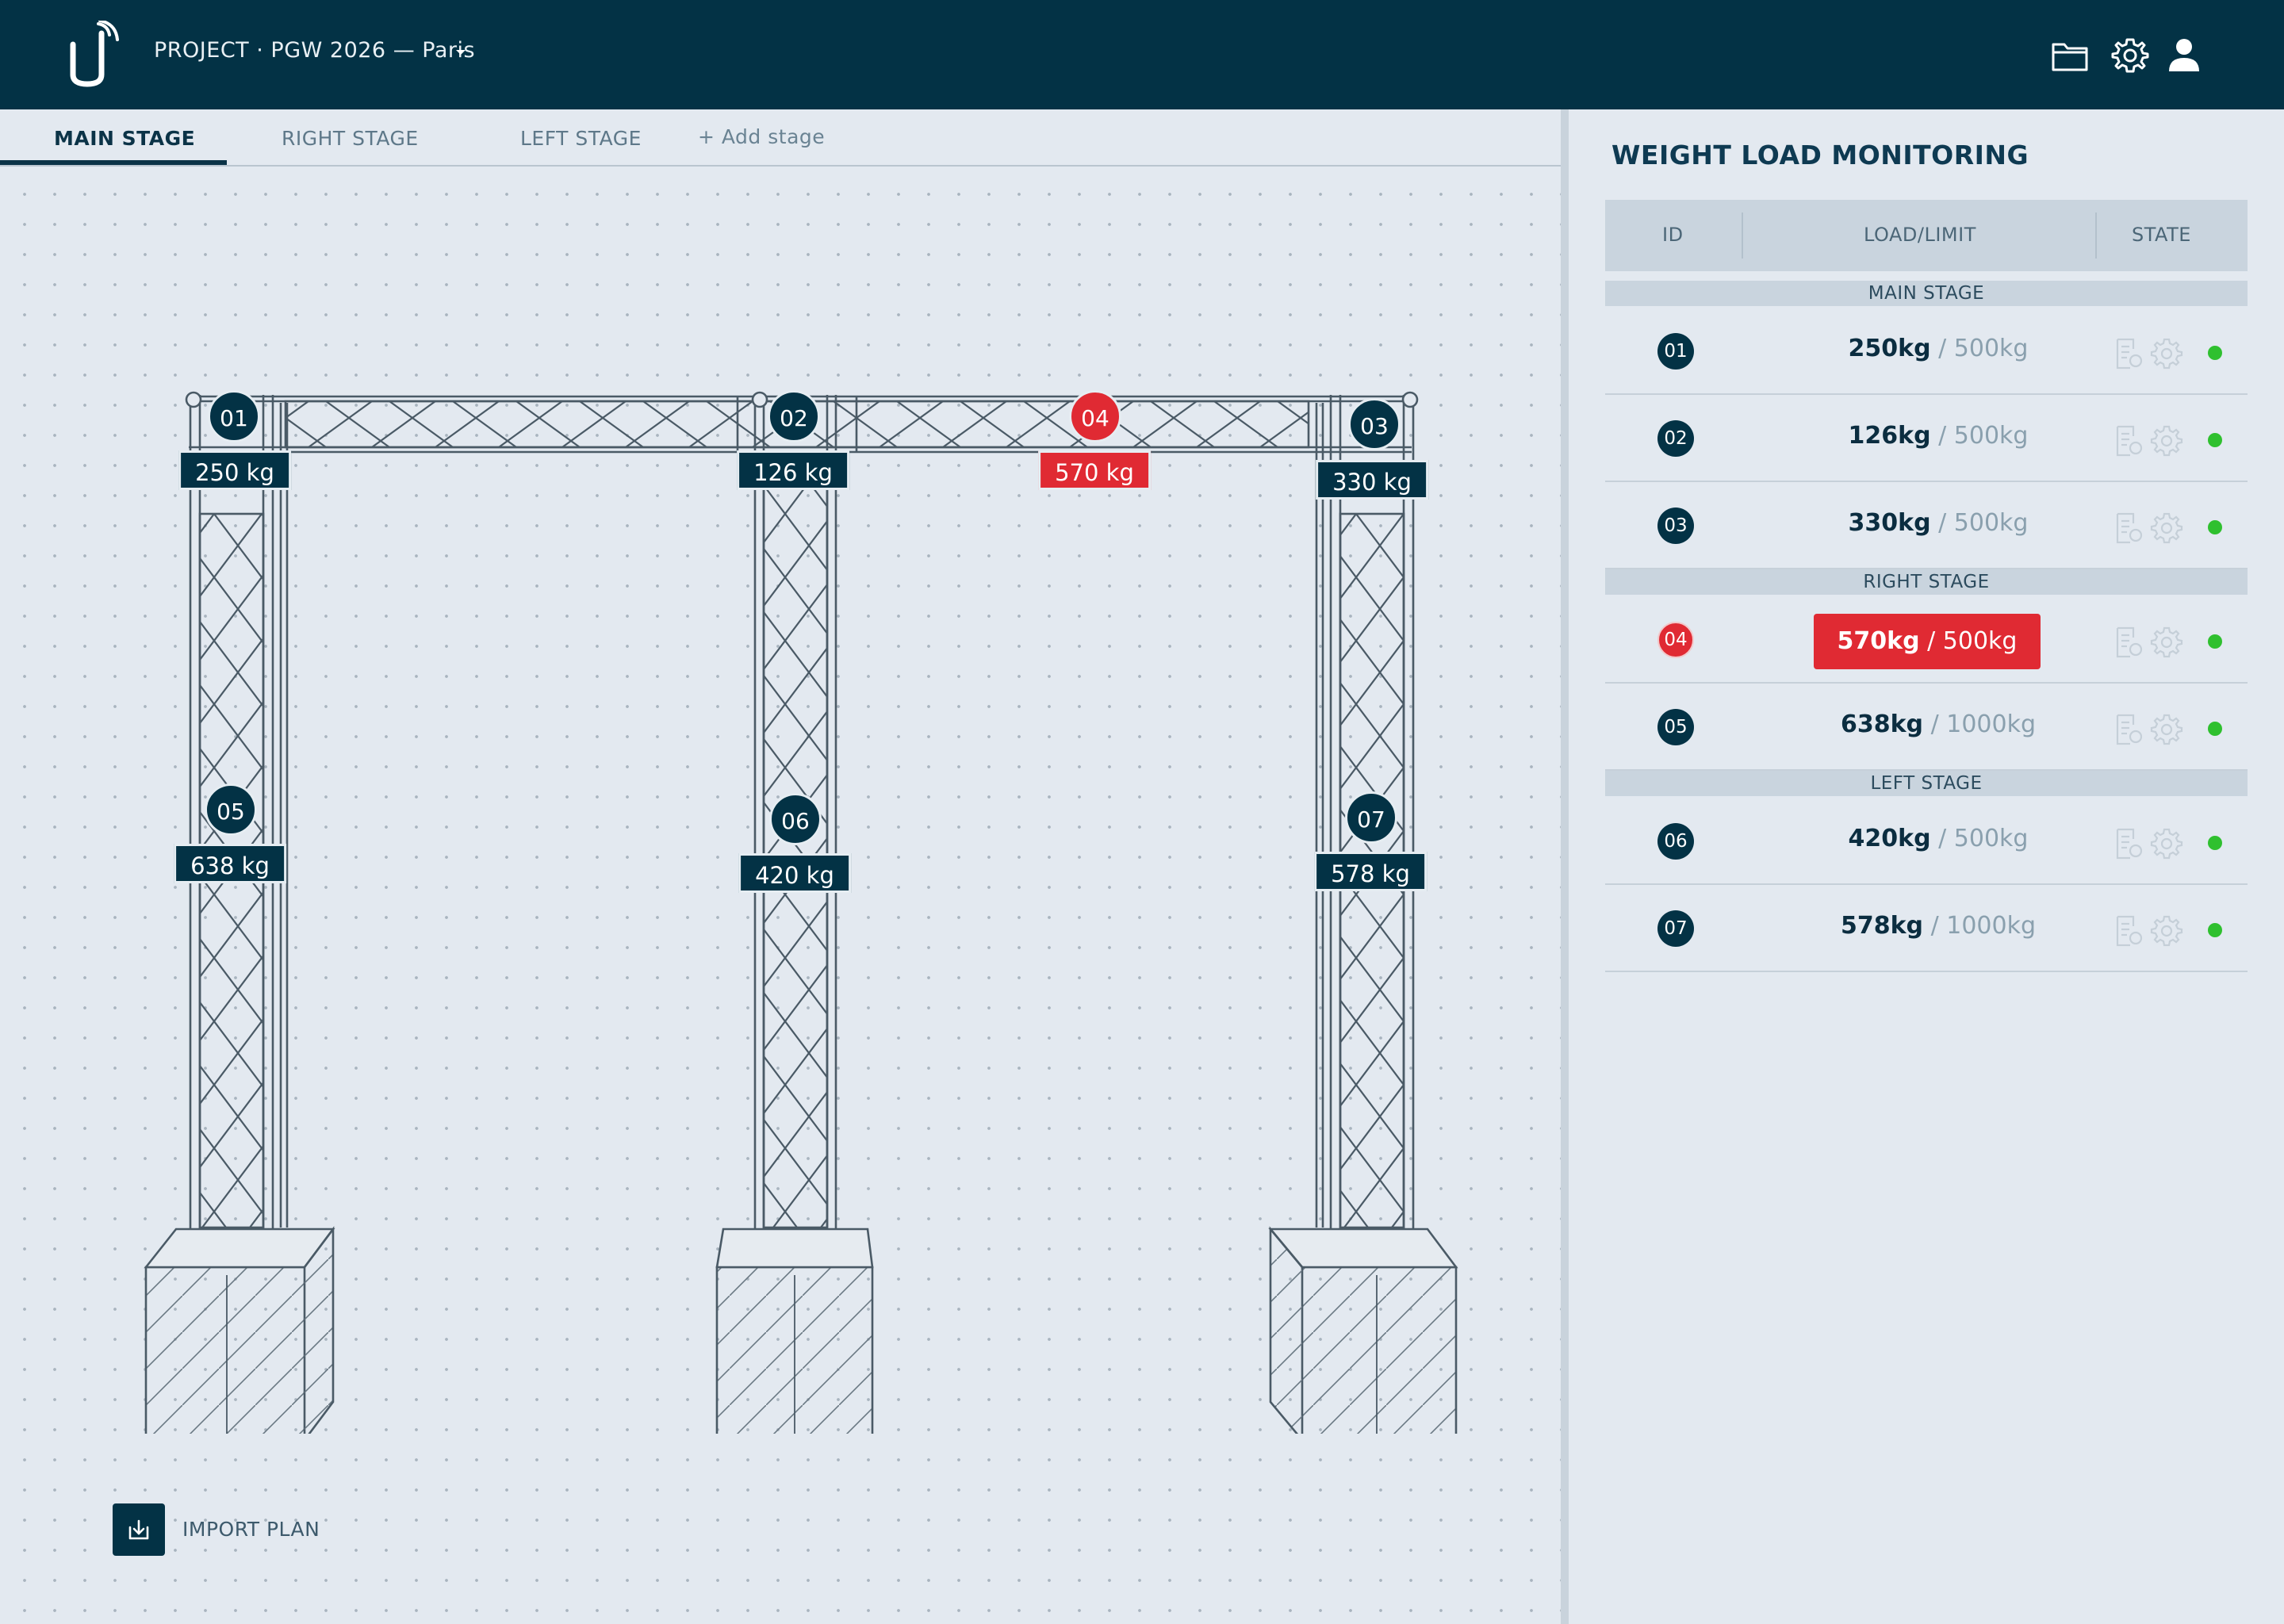 This screenshot has height=1624, width=2284. I want to click on load-point-02-badge: 02, so click(794, 416).